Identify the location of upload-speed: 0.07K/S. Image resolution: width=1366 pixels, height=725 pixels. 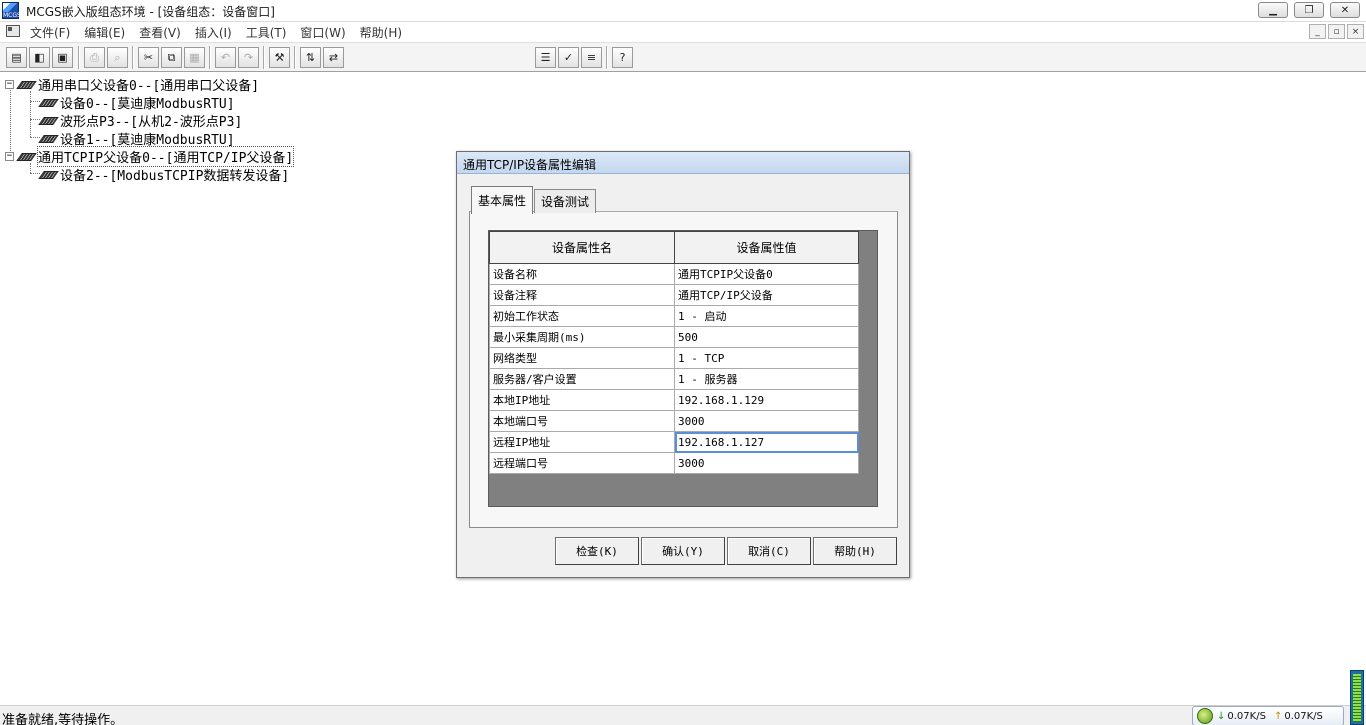
(1303, 716).